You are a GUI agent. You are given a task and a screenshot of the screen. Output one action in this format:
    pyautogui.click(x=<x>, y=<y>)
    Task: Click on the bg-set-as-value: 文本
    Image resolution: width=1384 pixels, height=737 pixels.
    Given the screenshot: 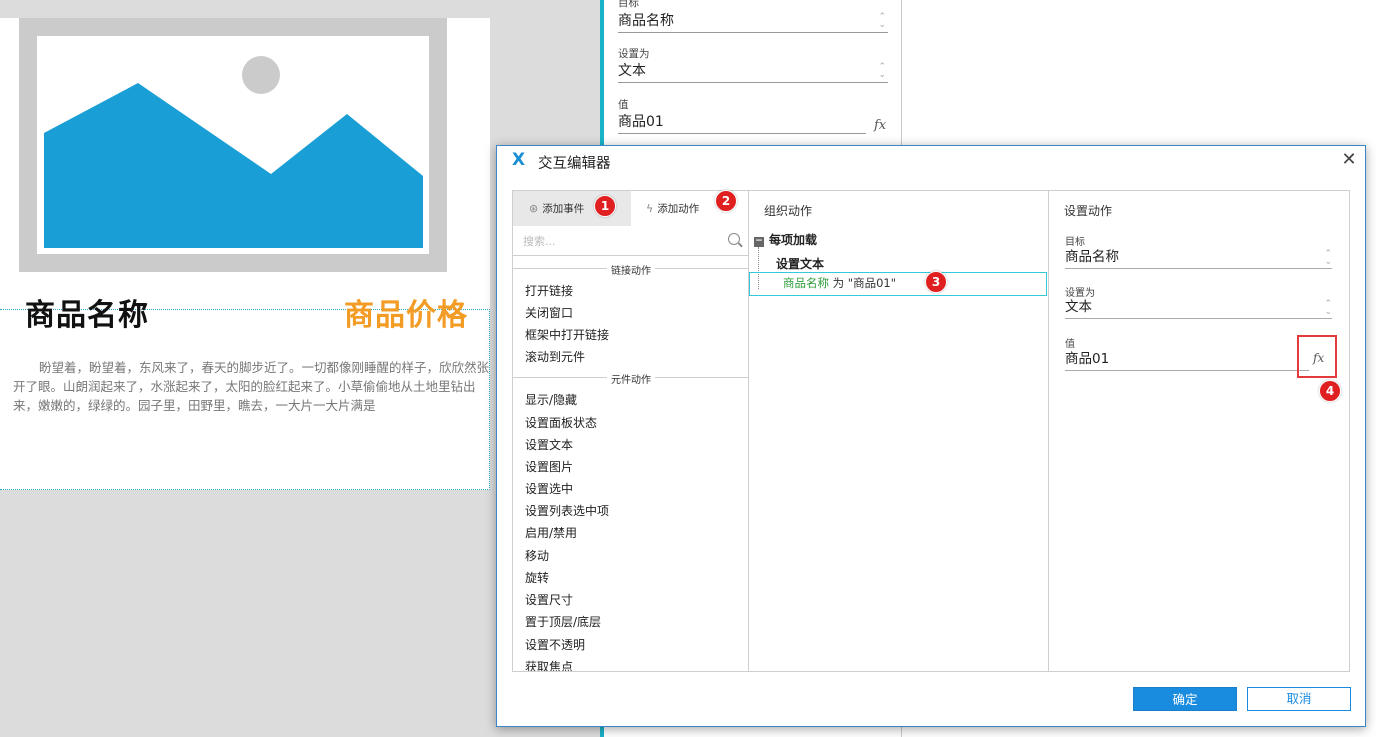 What is the action you would take?
    pyautogui.click(x=632, y=71)
    